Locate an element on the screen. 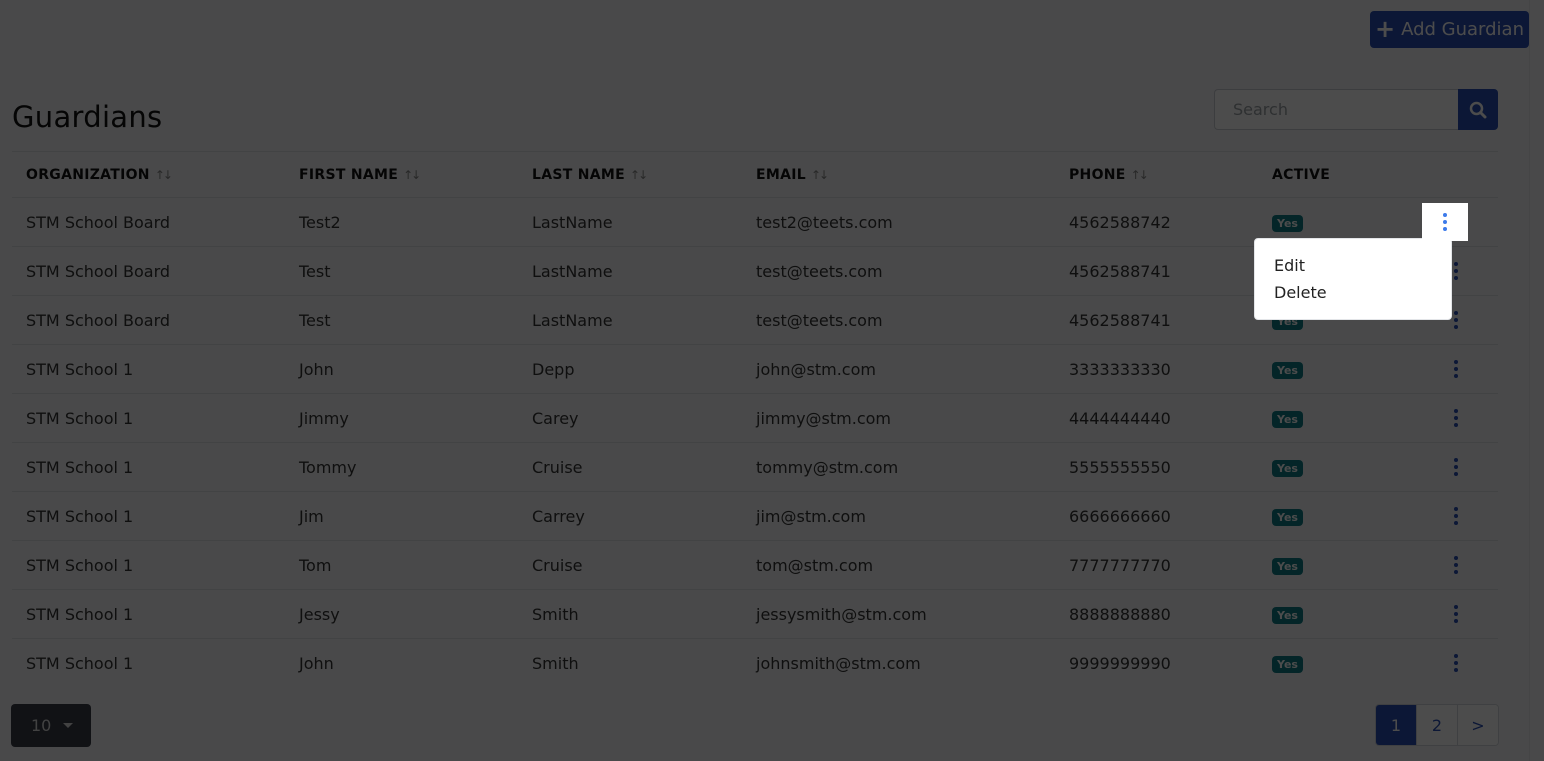 The image size is (1544, 761). page-title: Guardians is located at coordinates (87, 117).